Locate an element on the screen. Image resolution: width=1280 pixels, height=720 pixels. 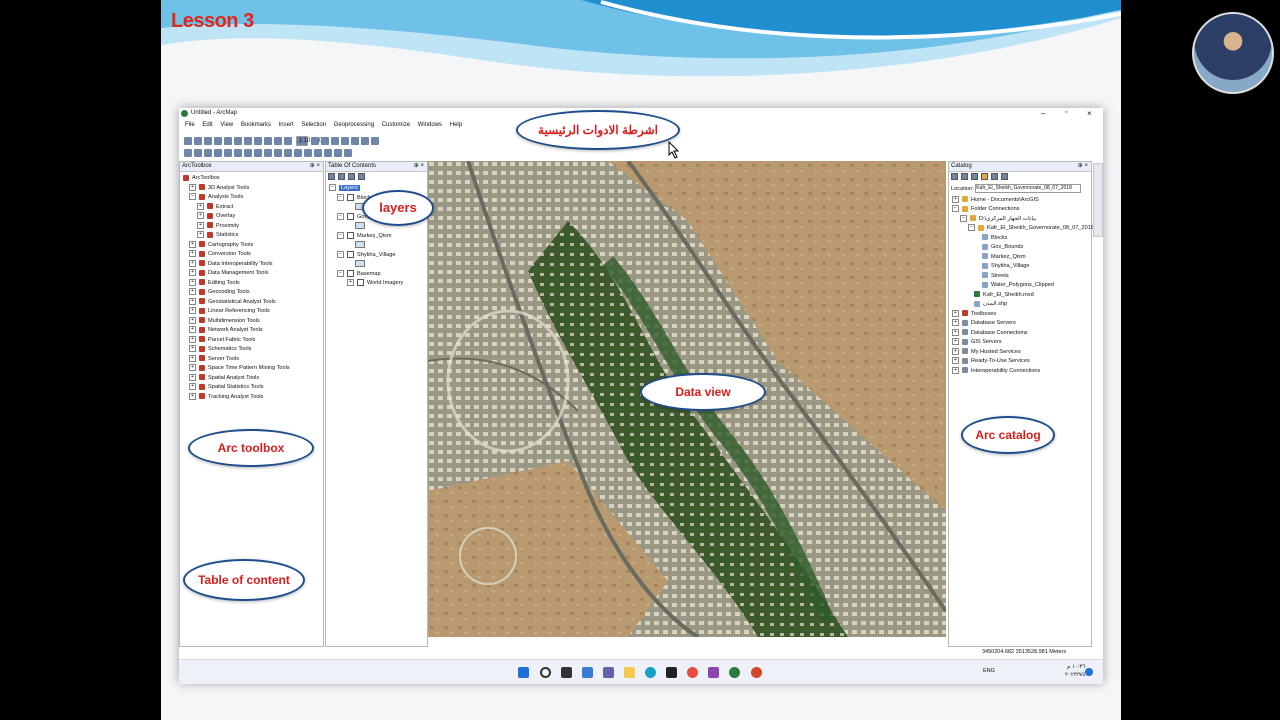
python-icon is located at coordinates (365, 141).